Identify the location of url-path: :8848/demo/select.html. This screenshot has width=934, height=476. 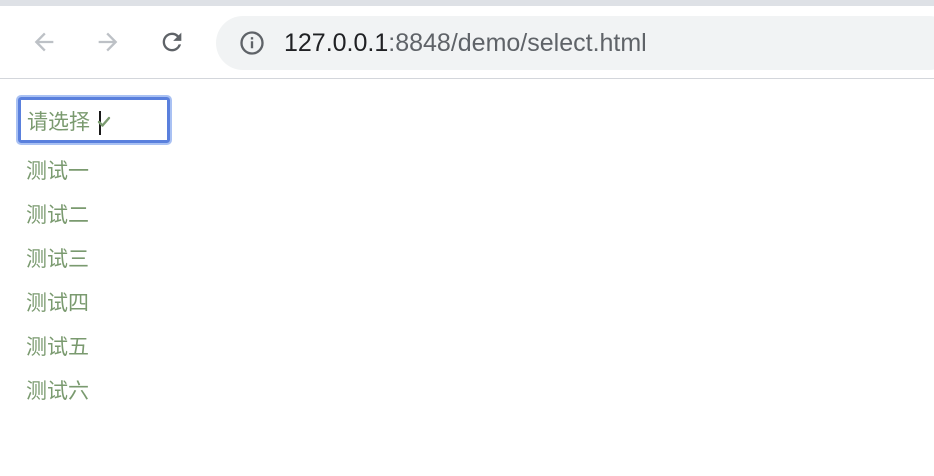
(517, 43).